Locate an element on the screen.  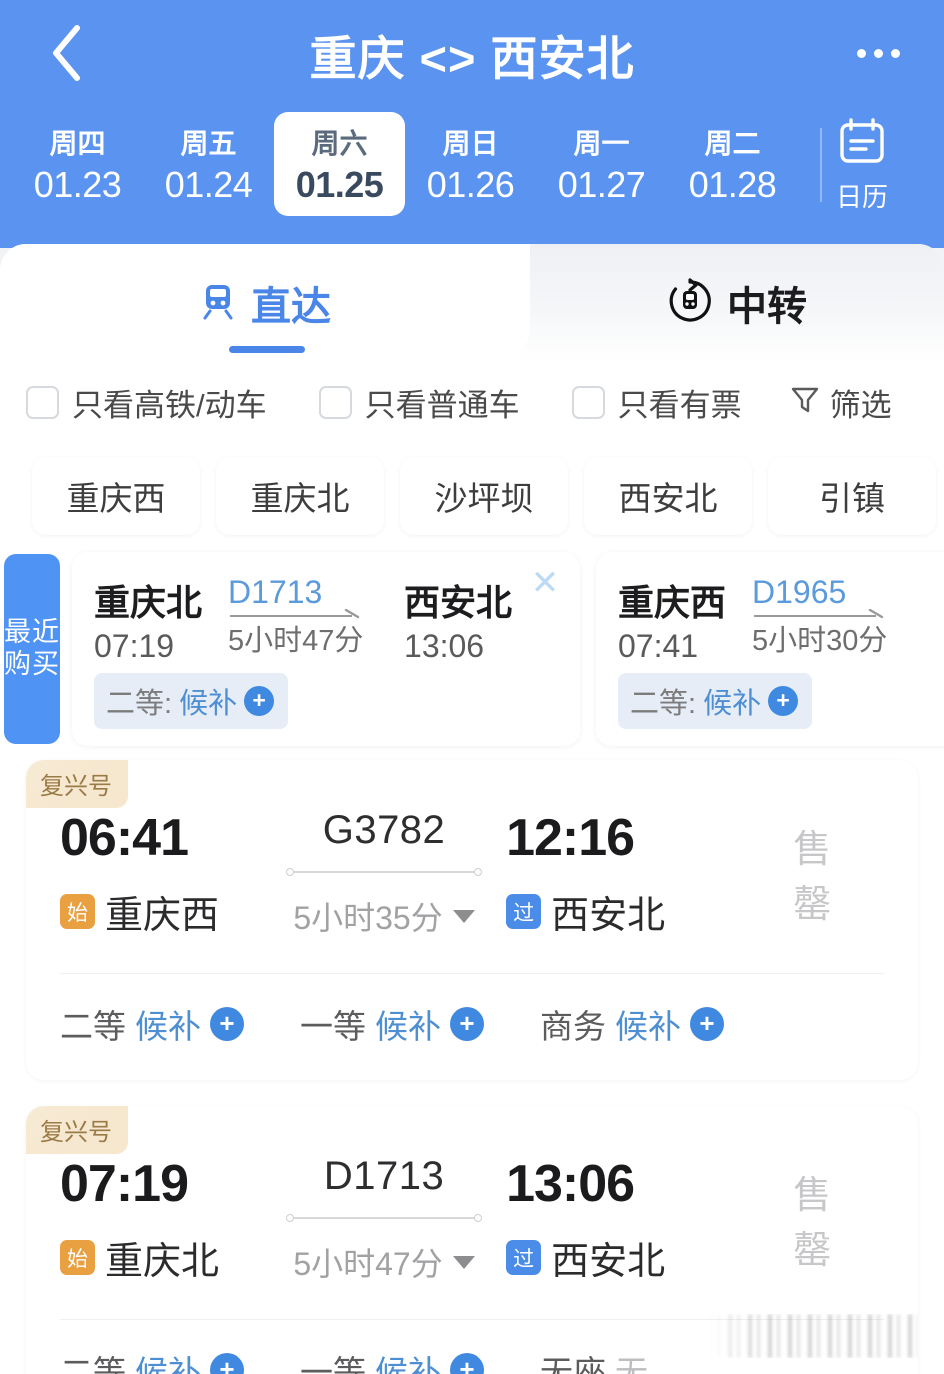
date-tab-2-selected: 周六 01.25 is located at coordinates (339, 164).